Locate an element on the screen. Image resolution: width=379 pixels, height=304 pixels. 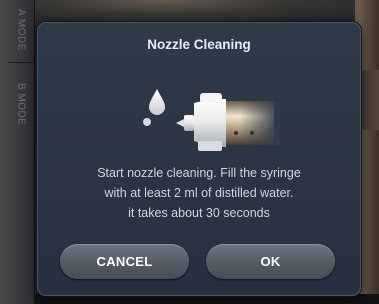
background-top-glow is located at coordinates (195, 11).